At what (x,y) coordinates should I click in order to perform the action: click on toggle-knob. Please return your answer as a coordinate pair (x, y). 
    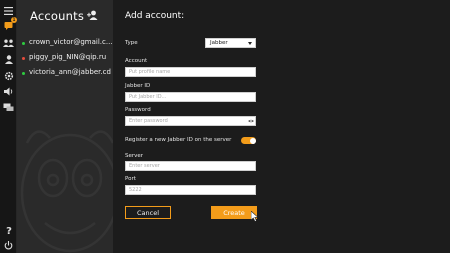
    Looking at the image, I should click on (252, 140).